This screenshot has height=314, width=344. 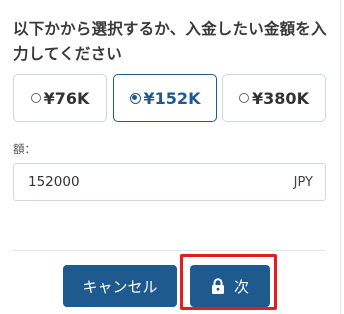 I want to click on instruction-text: 以下かから選択するか、入金したい金額を入力してください, so click(x=170, y=41).